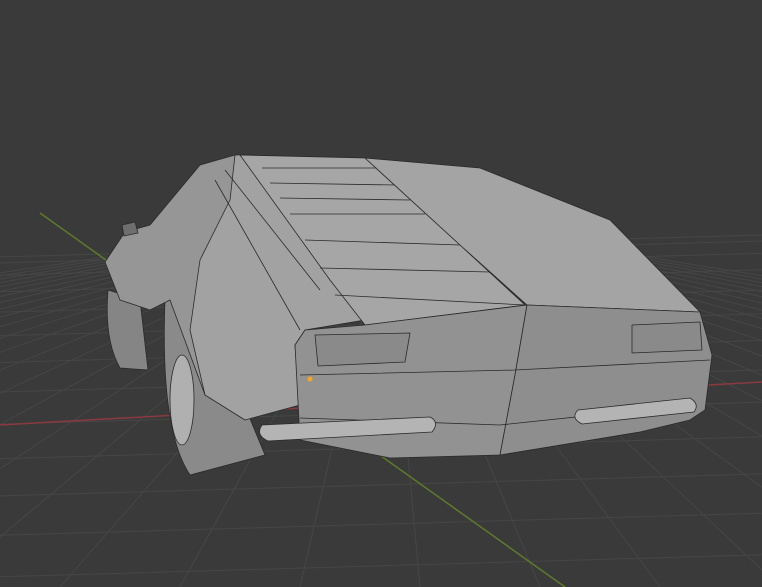 Image resolution: width=762 pixels, height=587 pixels. I want to click on tail-light-right, so click(667, 337).